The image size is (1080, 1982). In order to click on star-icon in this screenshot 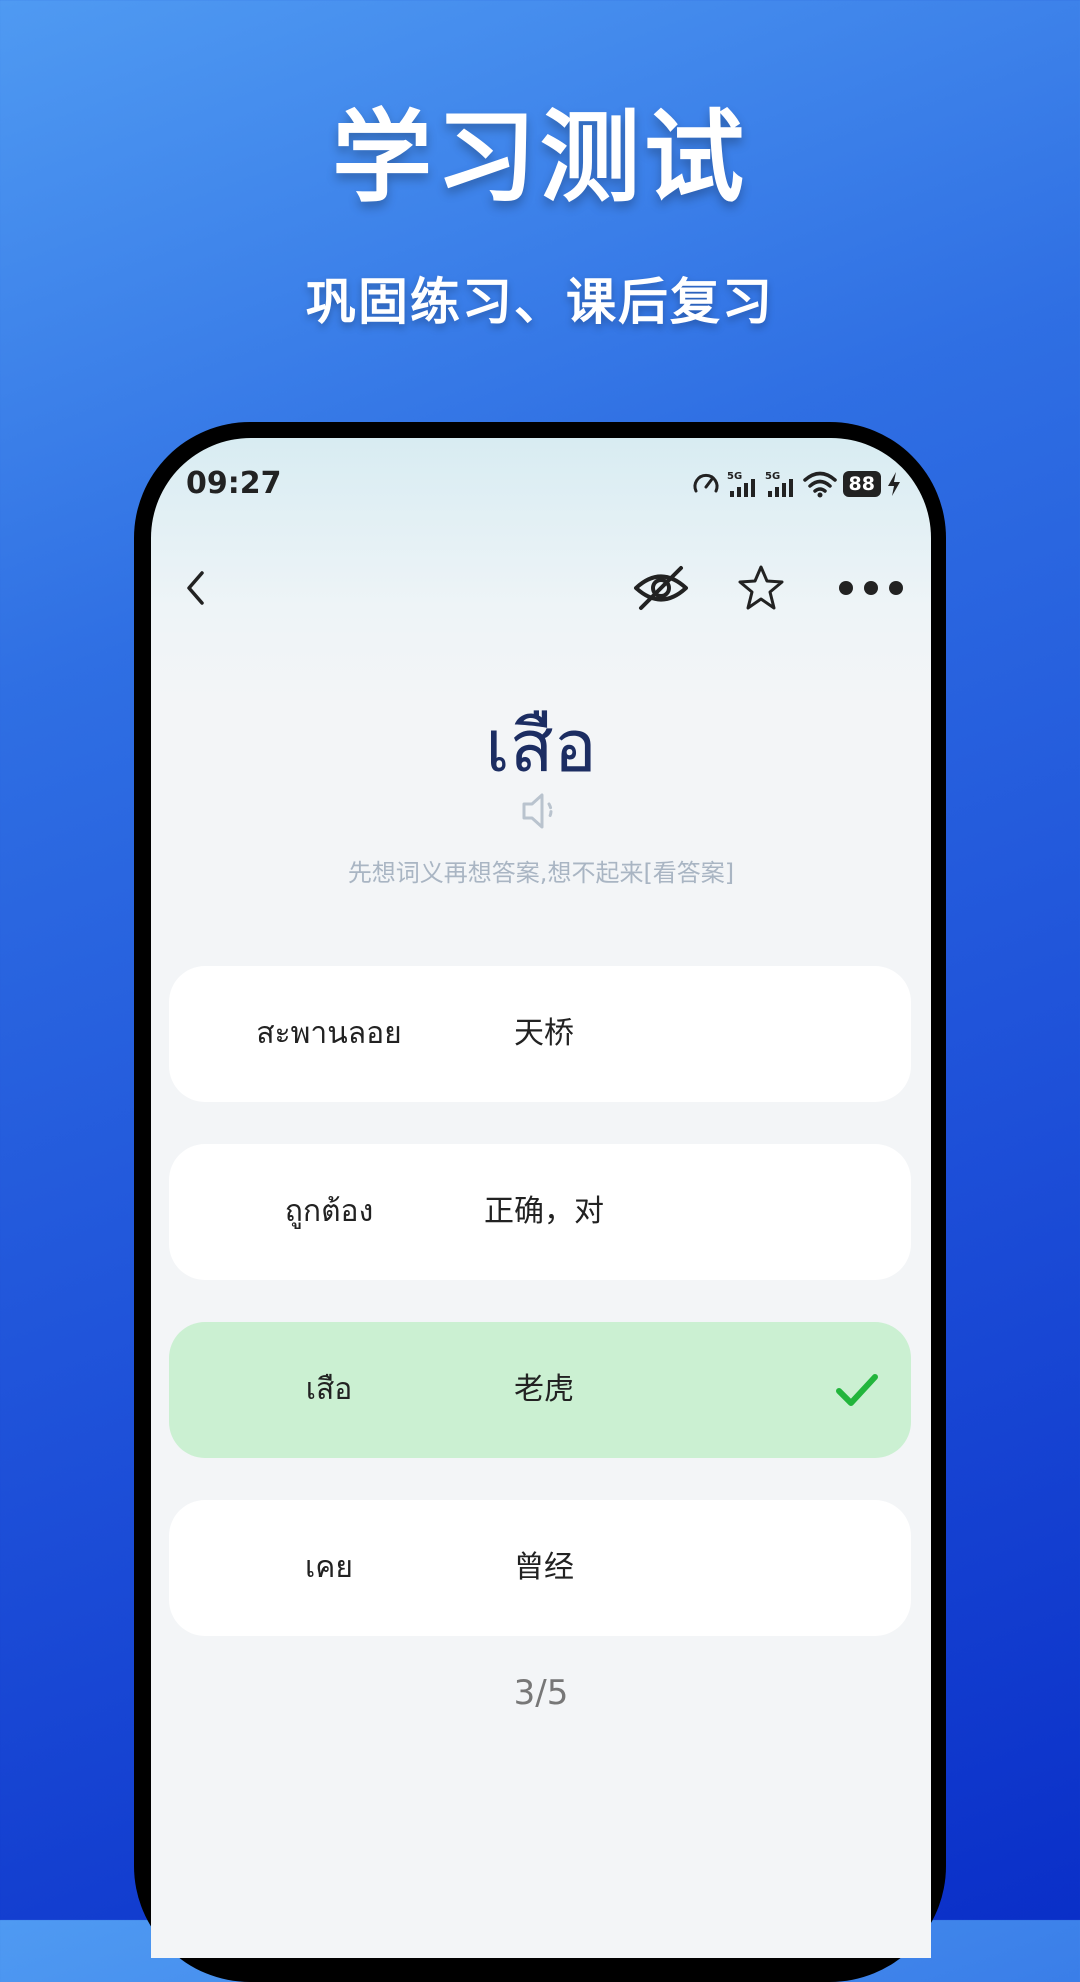, I will do `click(761, 587)`.